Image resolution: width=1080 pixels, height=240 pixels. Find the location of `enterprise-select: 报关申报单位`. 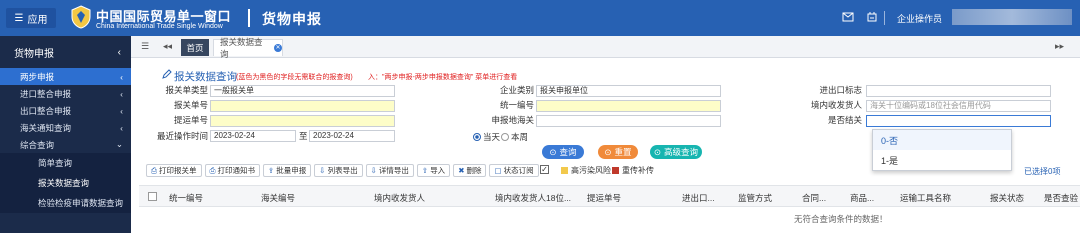

enterprise-select: 报关申报单位 is located at coordinates (628, 91).